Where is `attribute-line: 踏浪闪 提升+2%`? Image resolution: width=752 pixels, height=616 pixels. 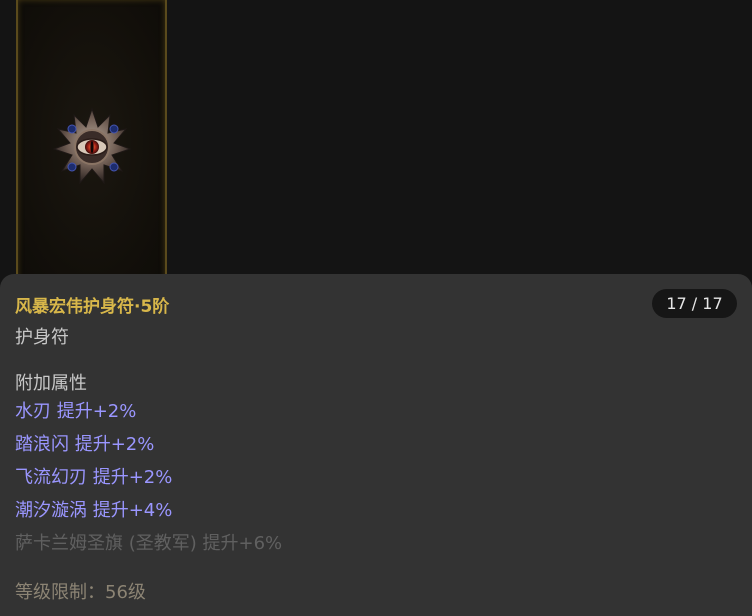 attribute-line: 踏浪闪 提升+2% is located at coordinates (85, 444).